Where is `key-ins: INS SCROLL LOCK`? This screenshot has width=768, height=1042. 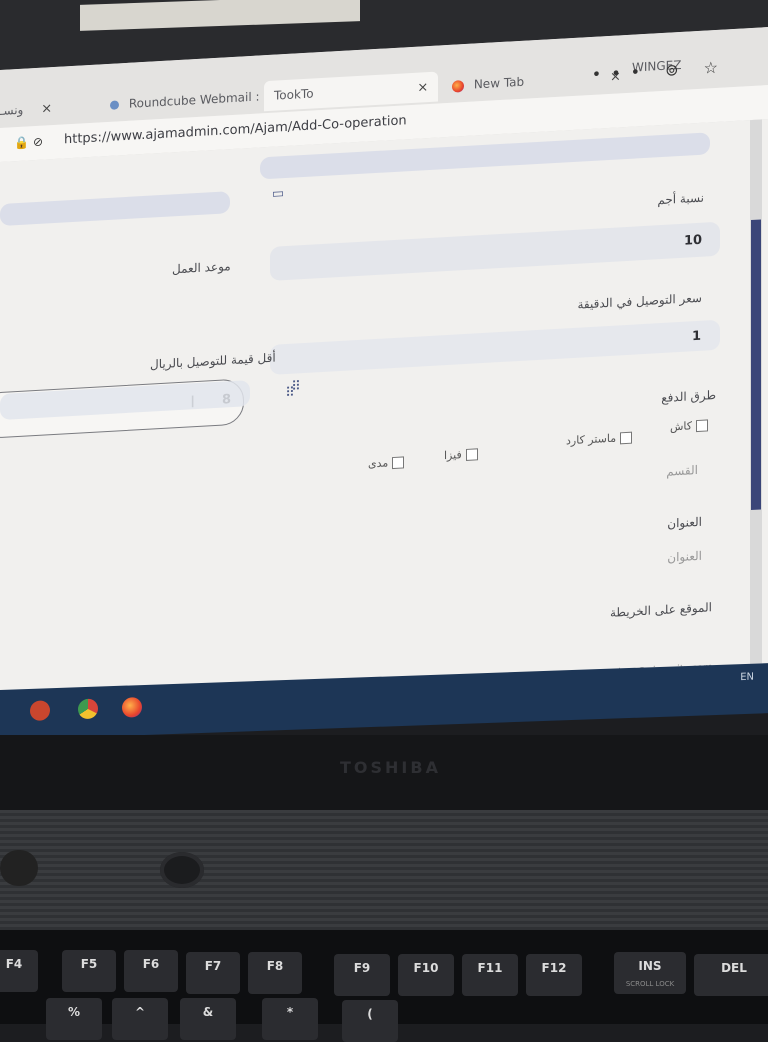 key-ins: INS SCROLL LOCK is located at coordinates (650, 973).